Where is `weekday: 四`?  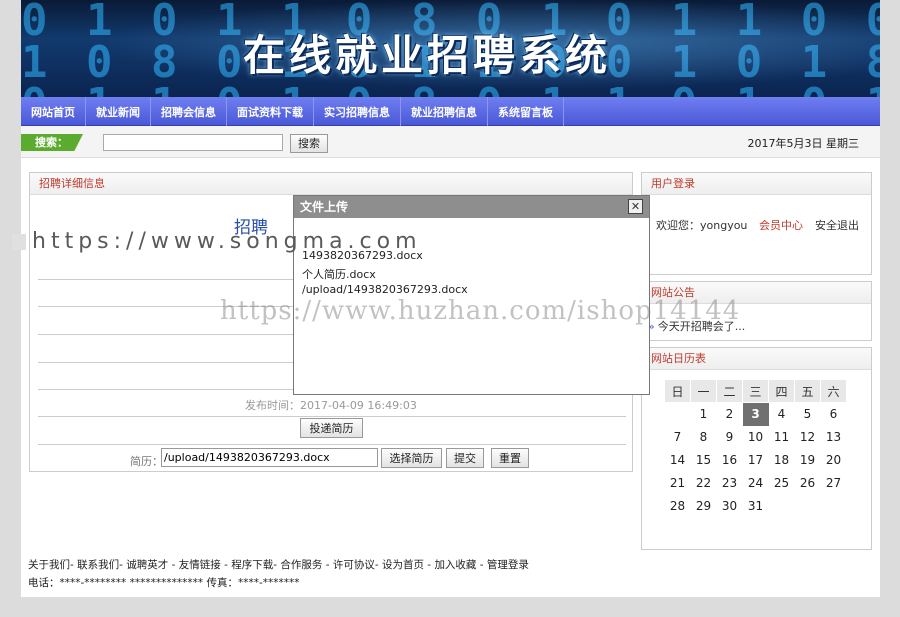 weekday: 四 is located at coordinates (781, 391).